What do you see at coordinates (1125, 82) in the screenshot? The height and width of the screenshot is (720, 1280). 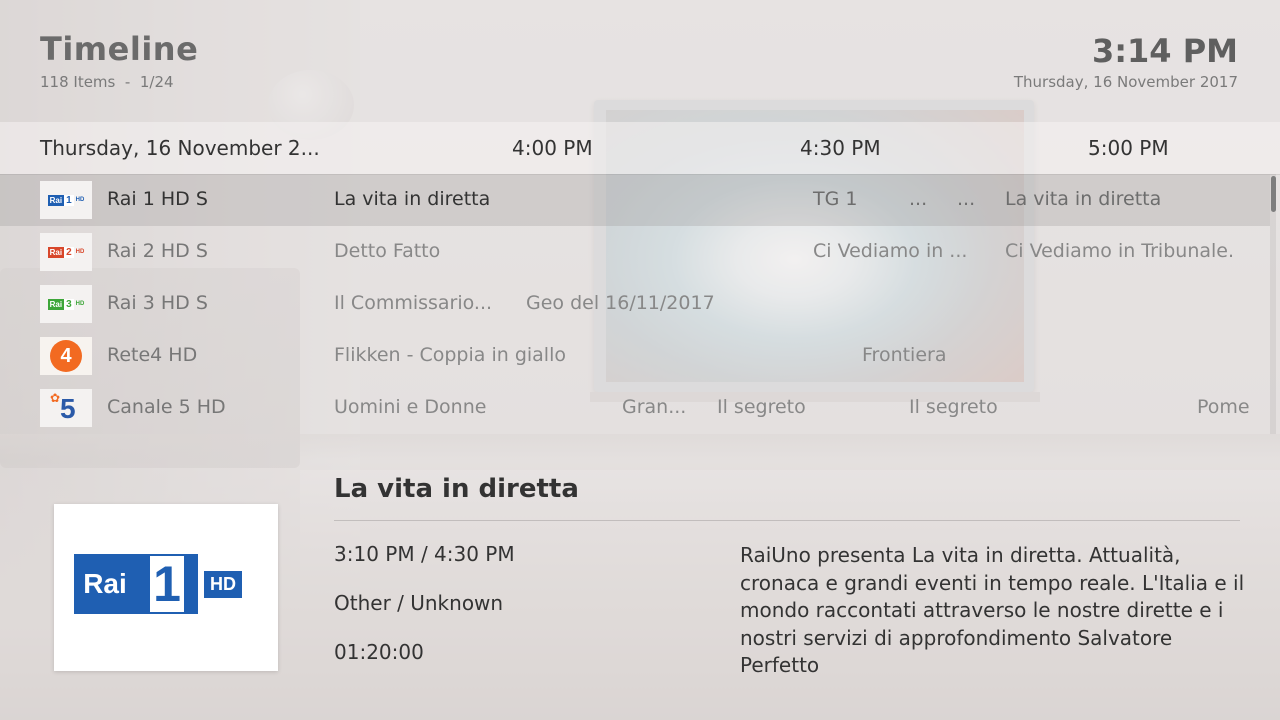 I see `current-date: Thursday, 16 November 2017` at bounding box center [1125, 82].